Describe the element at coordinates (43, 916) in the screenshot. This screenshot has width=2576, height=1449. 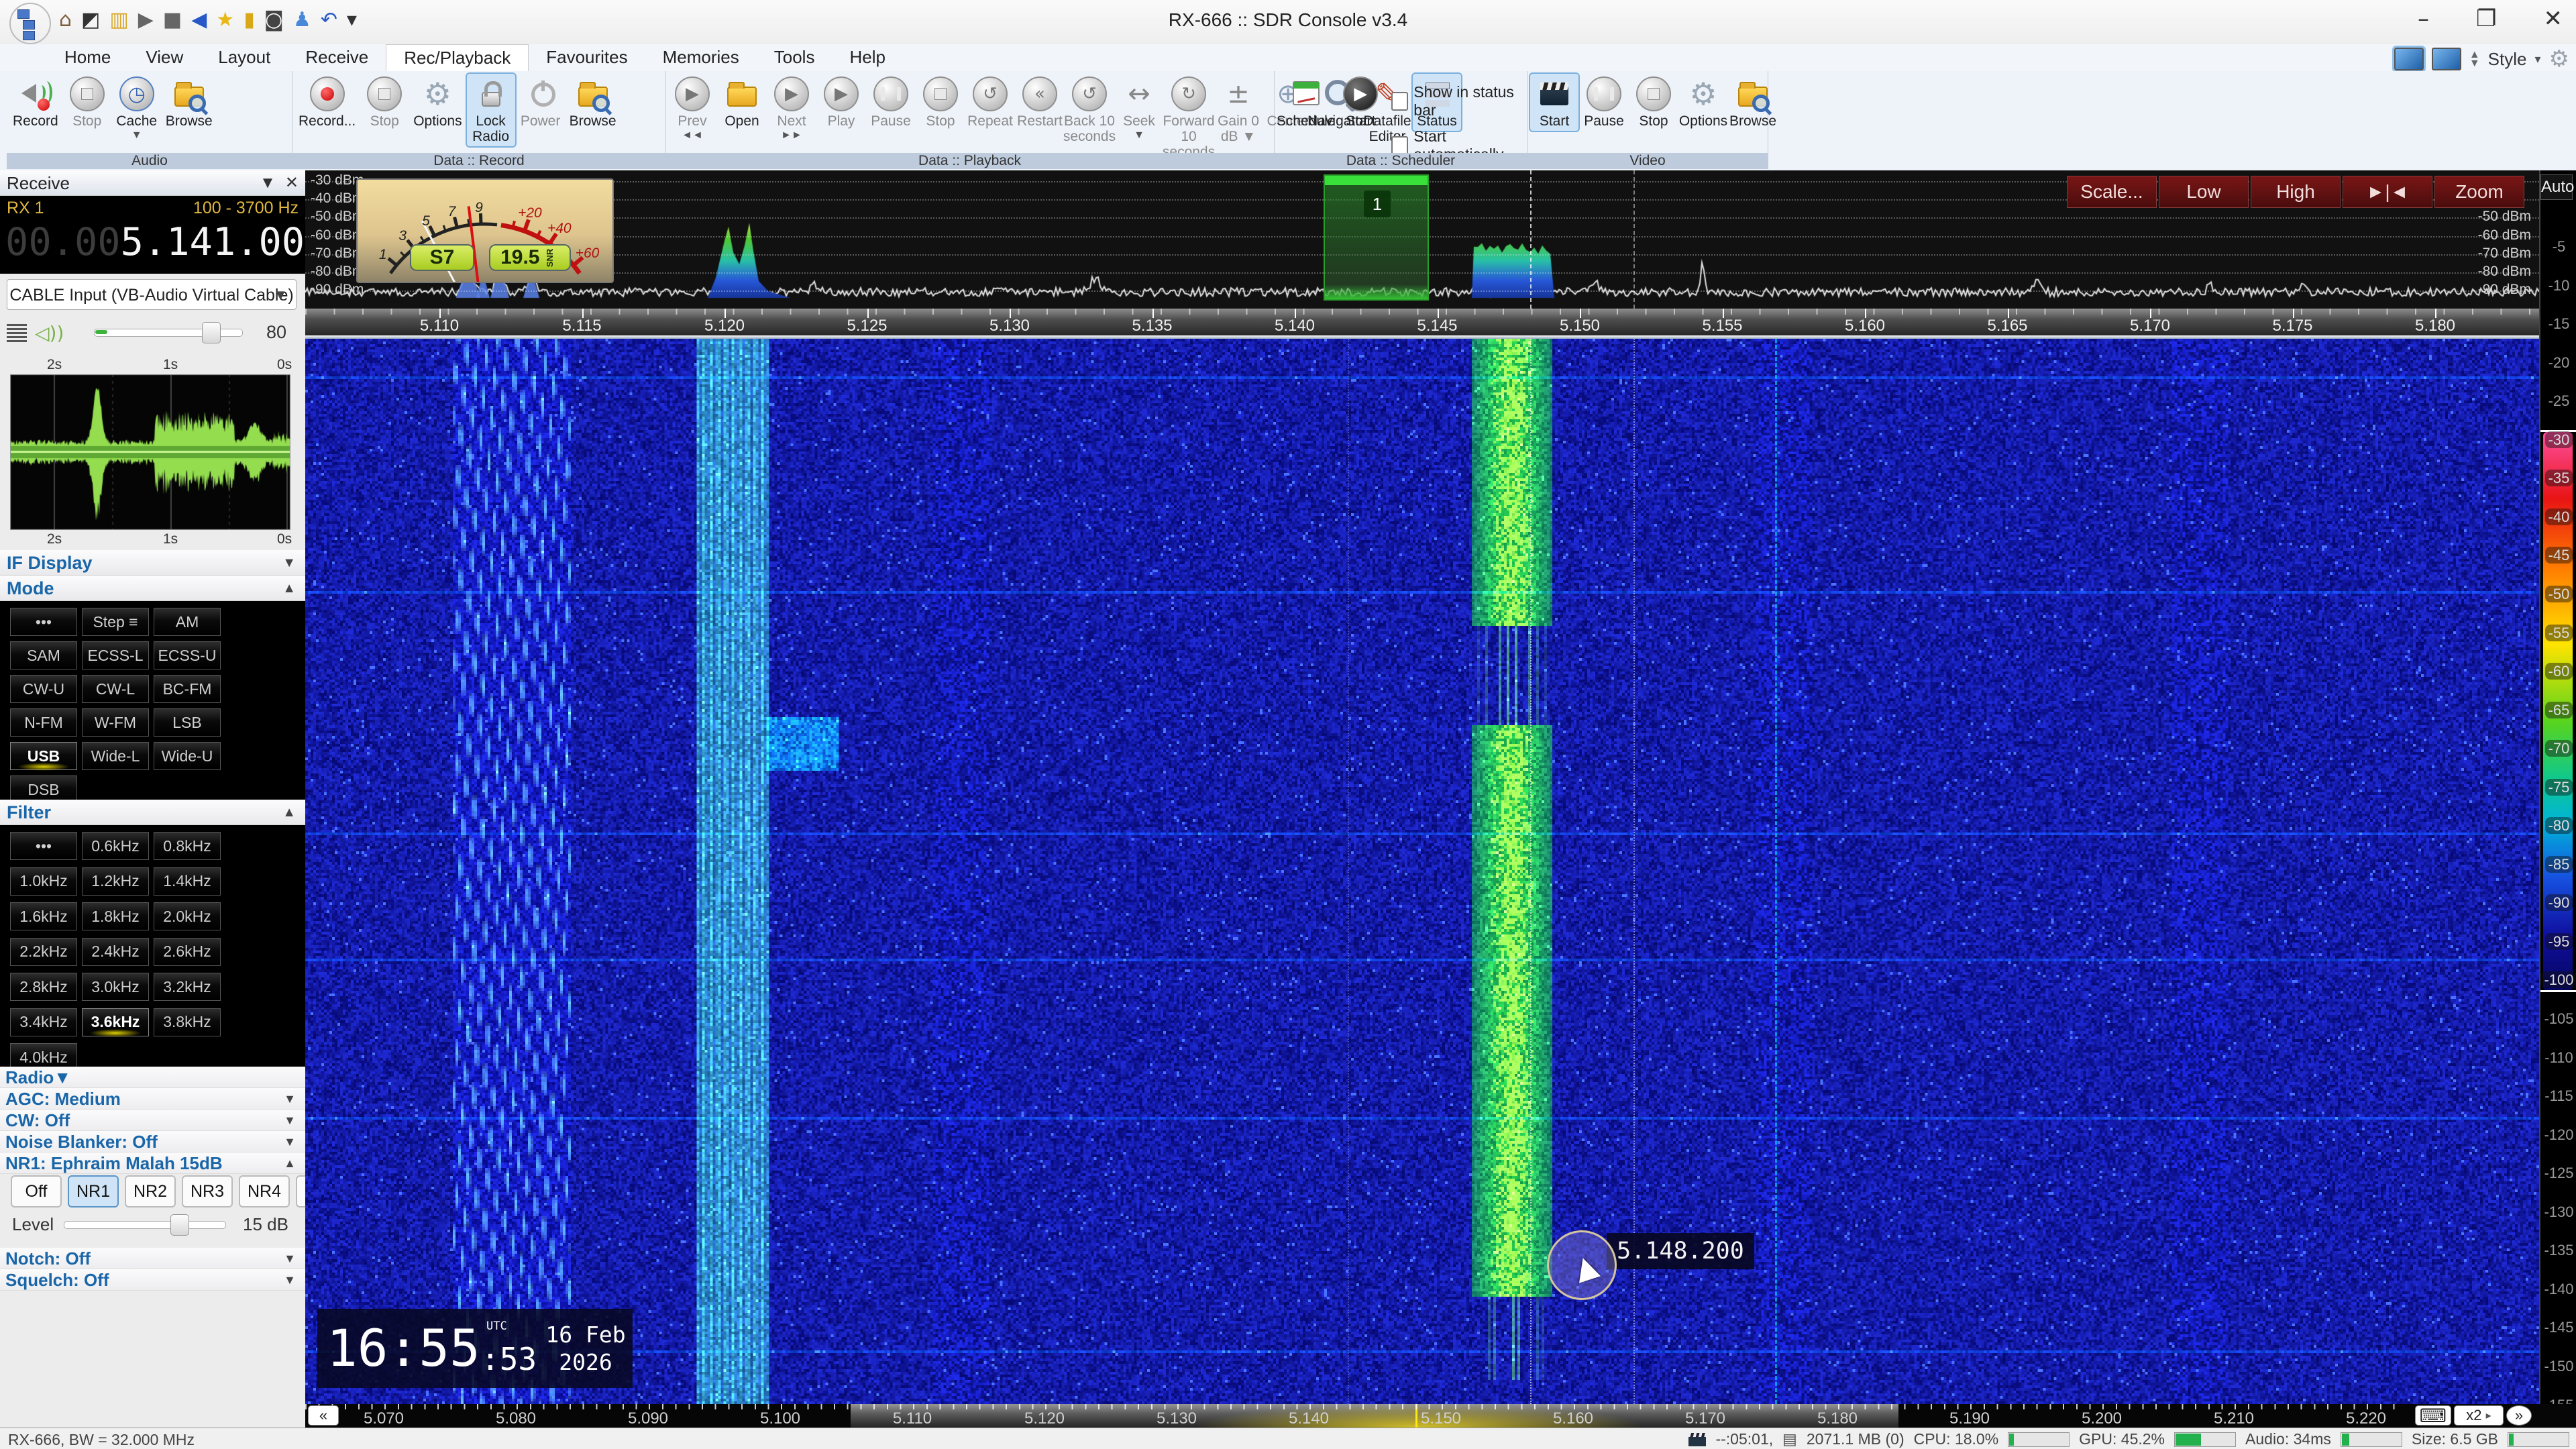
I see `mode-filter-button-1-6khz: 1.6kHz` at that location.